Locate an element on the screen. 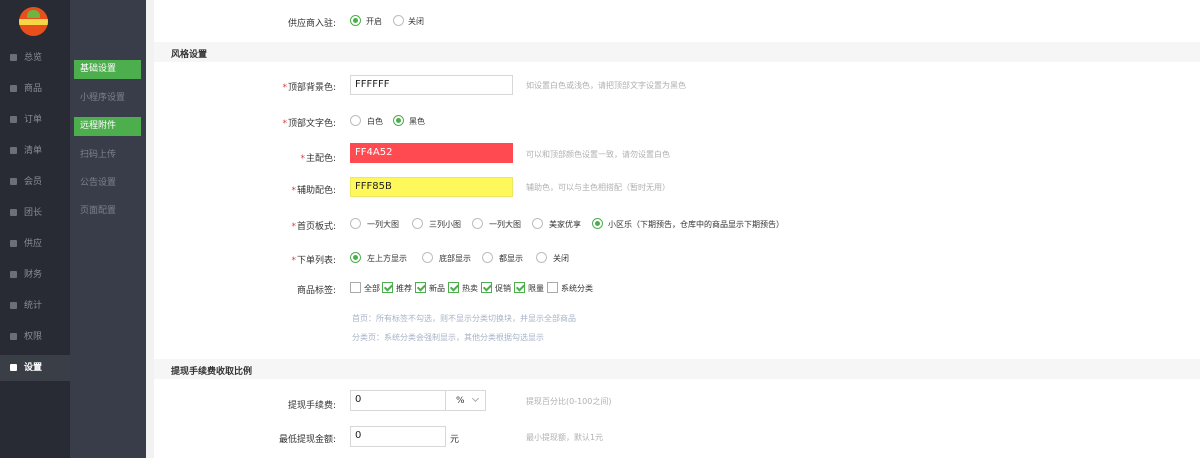  layout-option-4-radio is located at coordinates (537, 223).